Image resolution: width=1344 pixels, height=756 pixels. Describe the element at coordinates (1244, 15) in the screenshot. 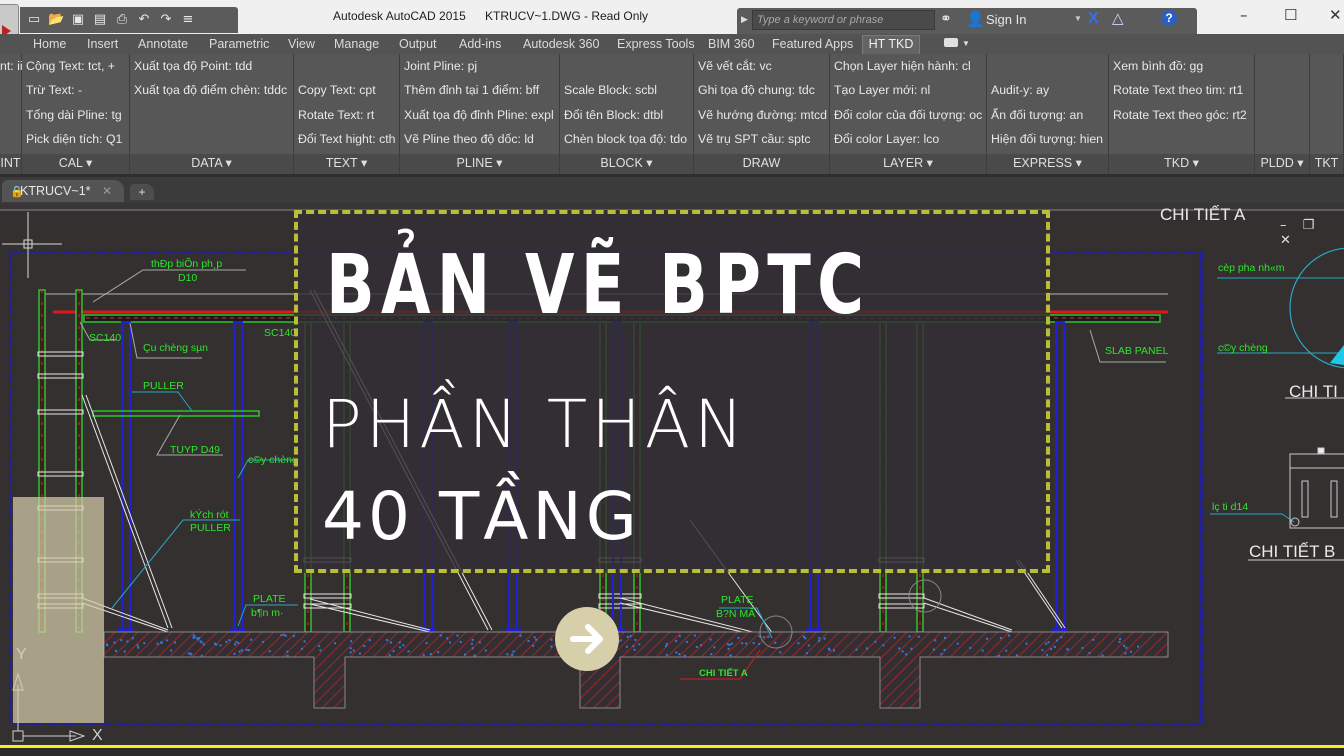

I see `minimize-button: –` at that location.